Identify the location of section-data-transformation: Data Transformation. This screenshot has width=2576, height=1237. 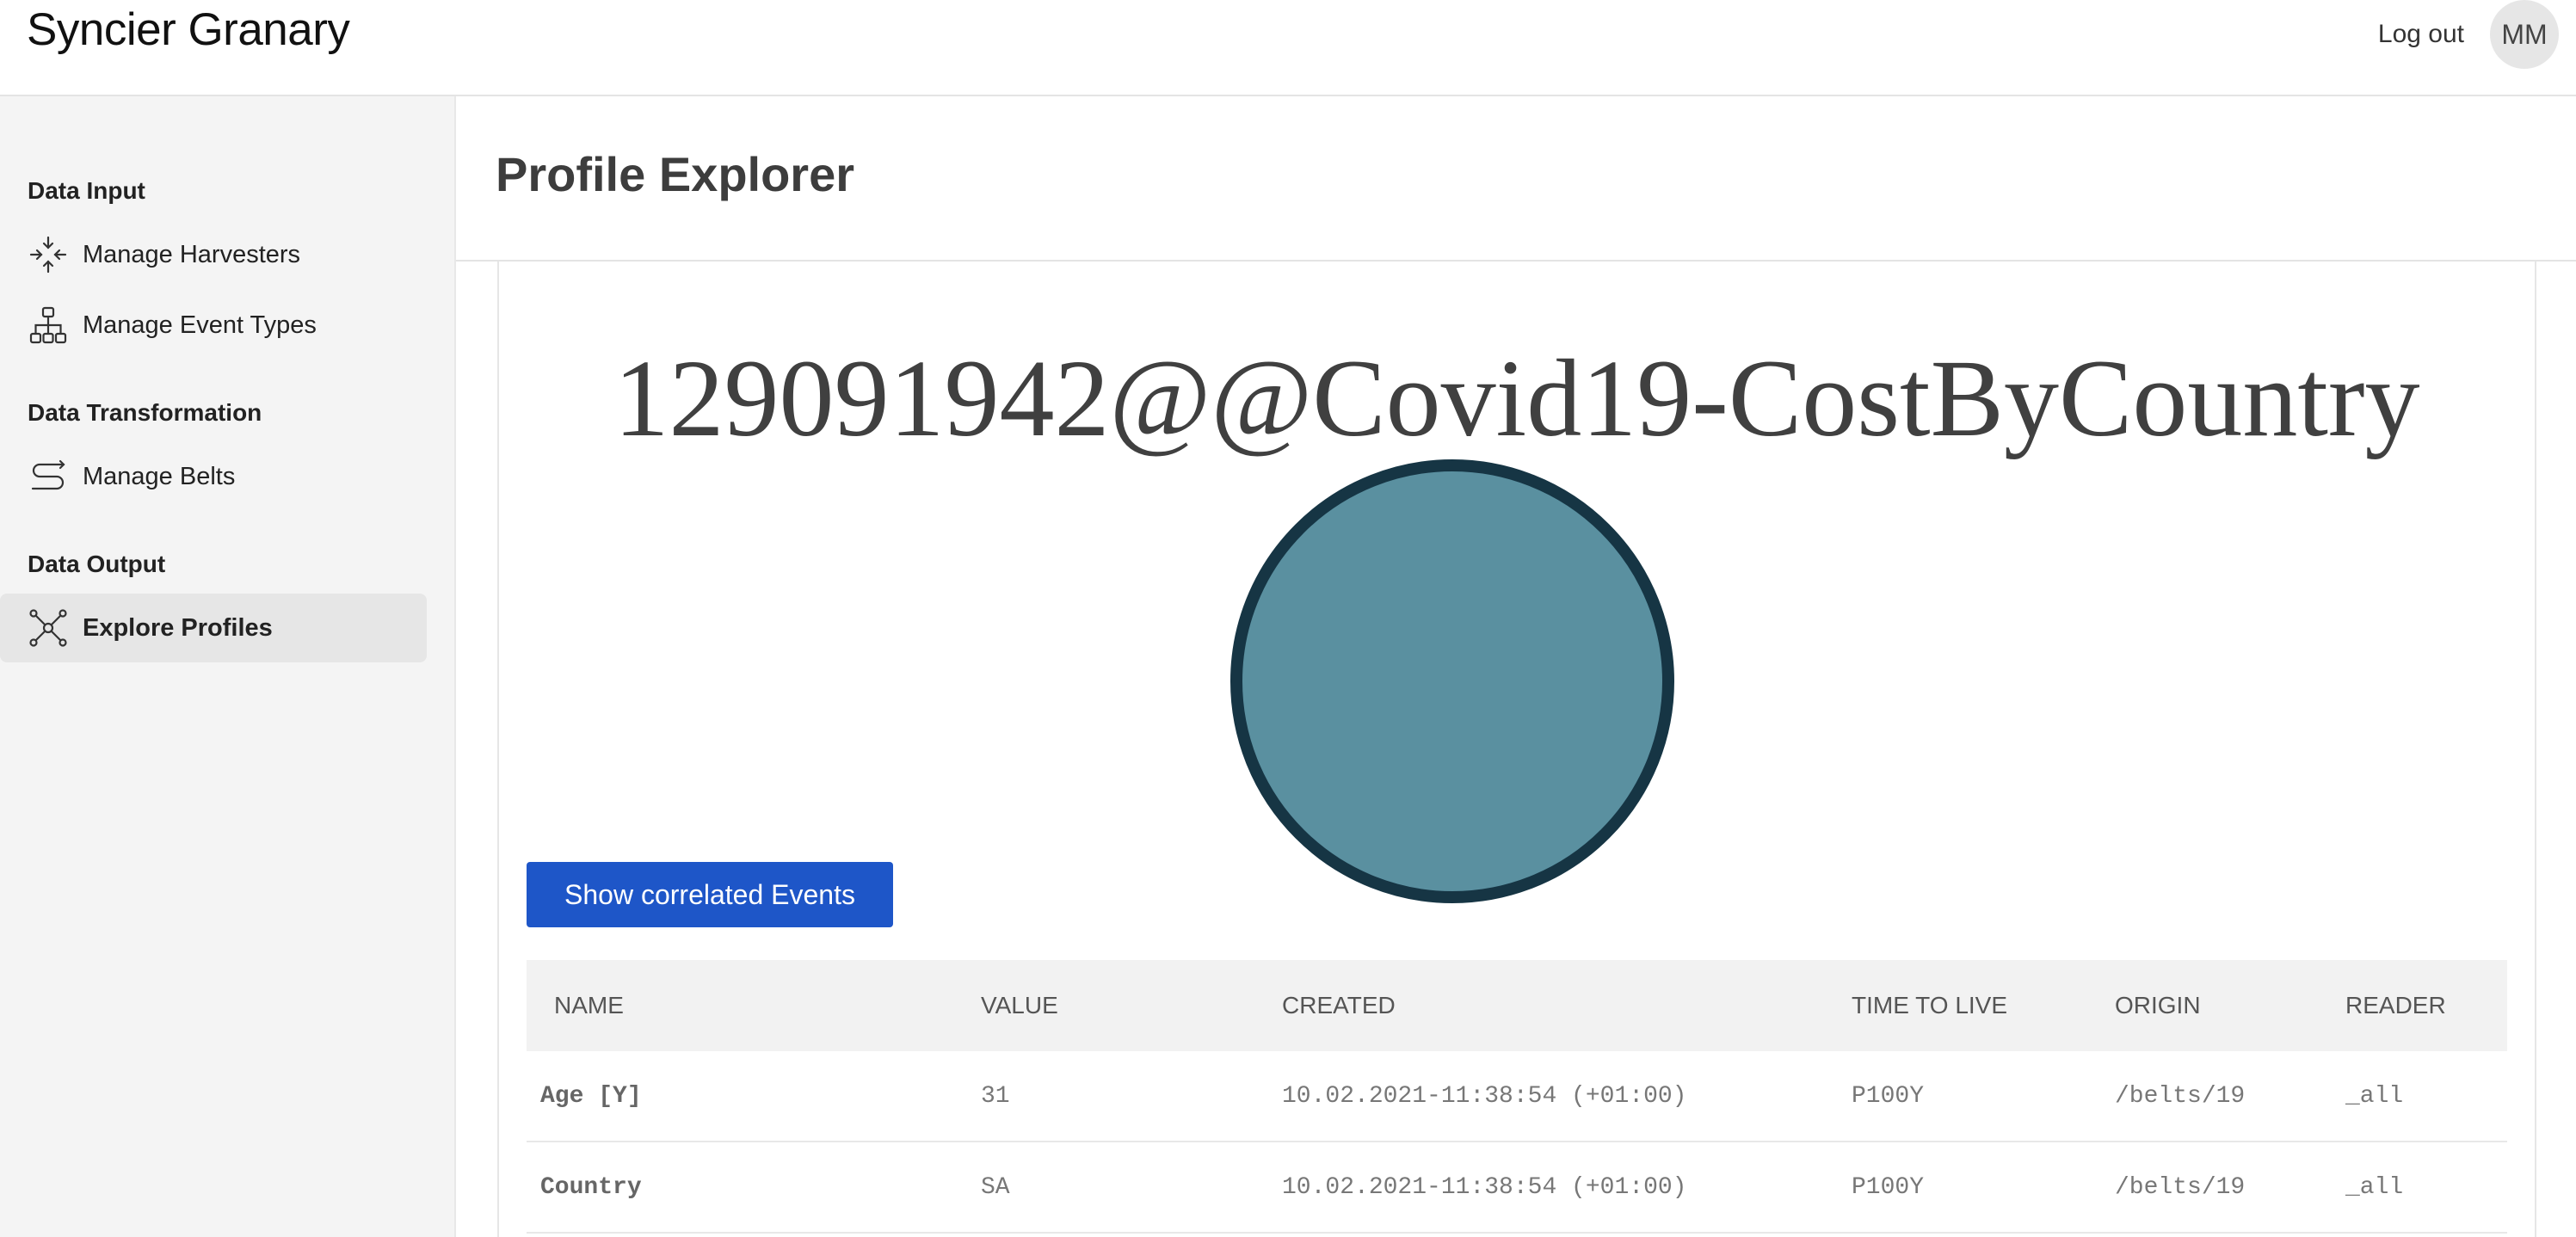
(145, 413).